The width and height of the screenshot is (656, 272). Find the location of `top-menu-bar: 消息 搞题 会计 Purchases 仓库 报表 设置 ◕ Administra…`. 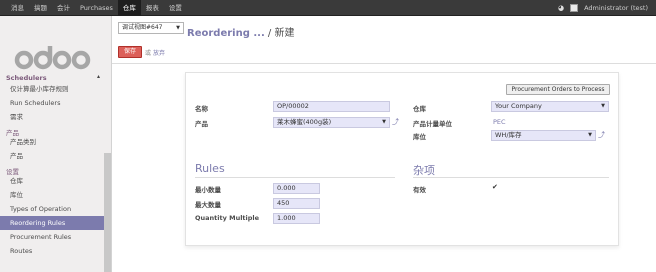

top-menu-bar: 消息 搞题 会计 Purchases 仓库 报表 设置 ◕ Administra… is located at coordinates (328, 8).